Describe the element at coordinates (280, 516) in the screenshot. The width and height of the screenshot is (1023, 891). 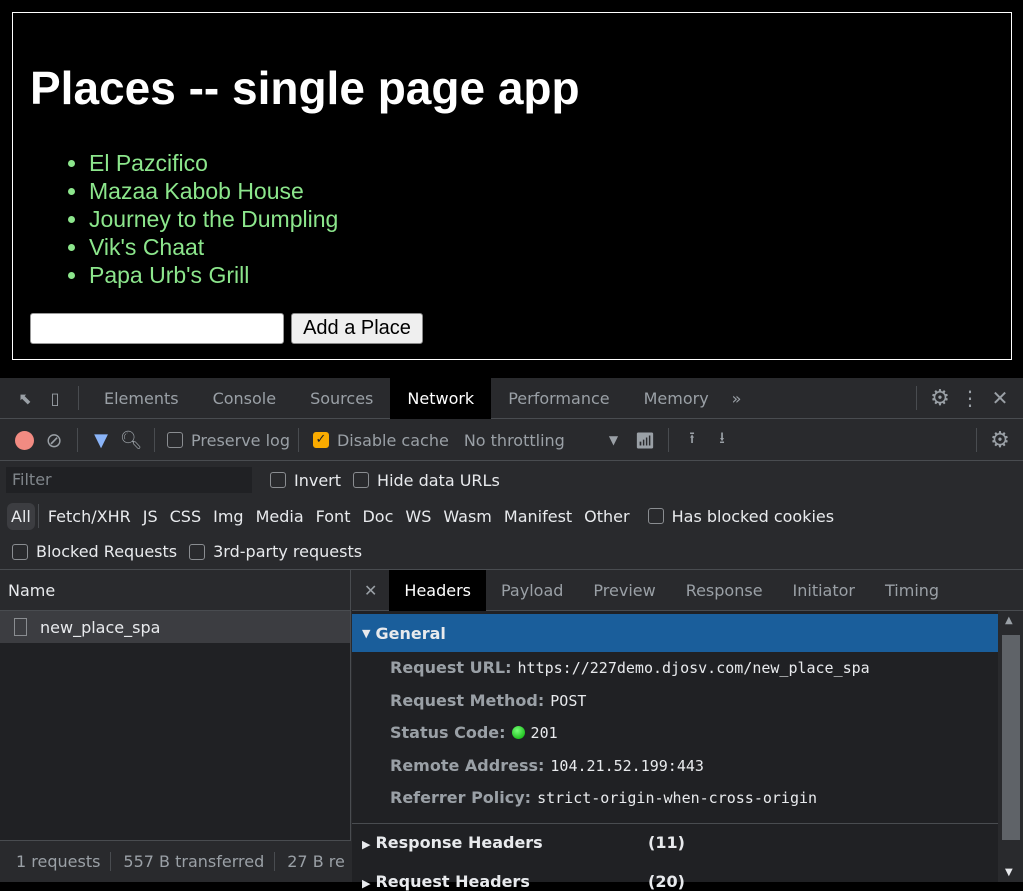
I see `type-media: Media` at that location.